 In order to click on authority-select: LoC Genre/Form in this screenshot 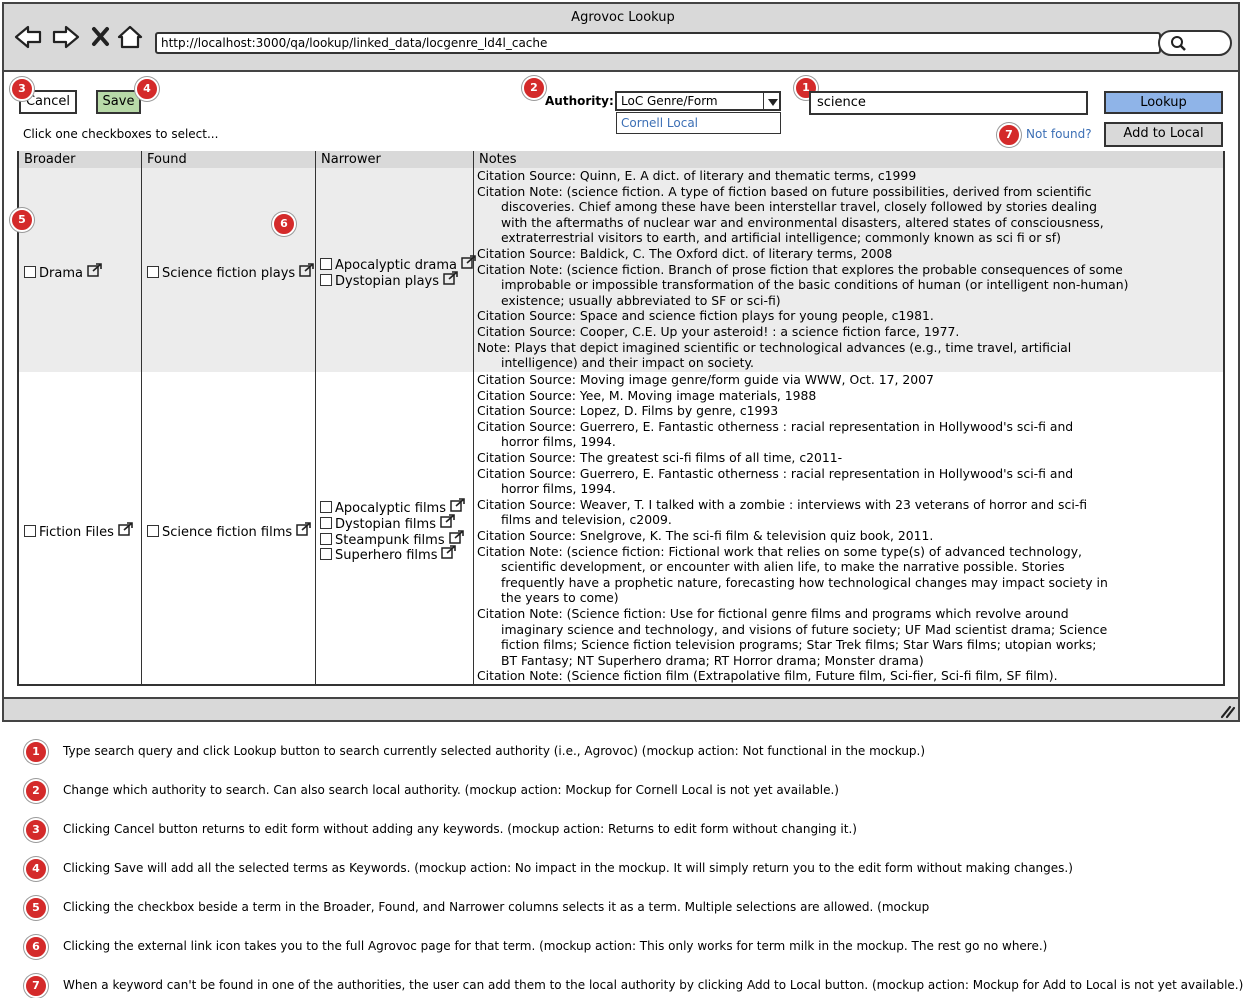, I will do `click(698, 101)`.